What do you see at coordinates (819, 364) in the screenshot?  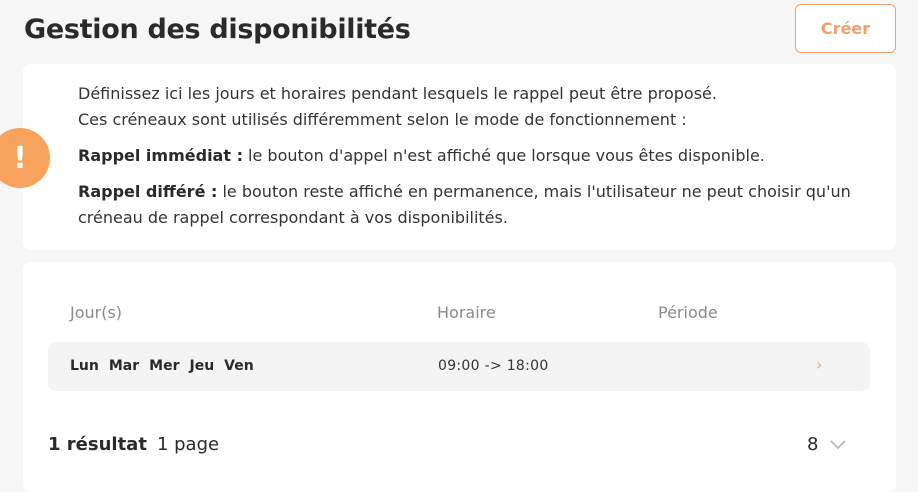 I see `chevron-right-icon: ›` at bounding box center [819, 364].